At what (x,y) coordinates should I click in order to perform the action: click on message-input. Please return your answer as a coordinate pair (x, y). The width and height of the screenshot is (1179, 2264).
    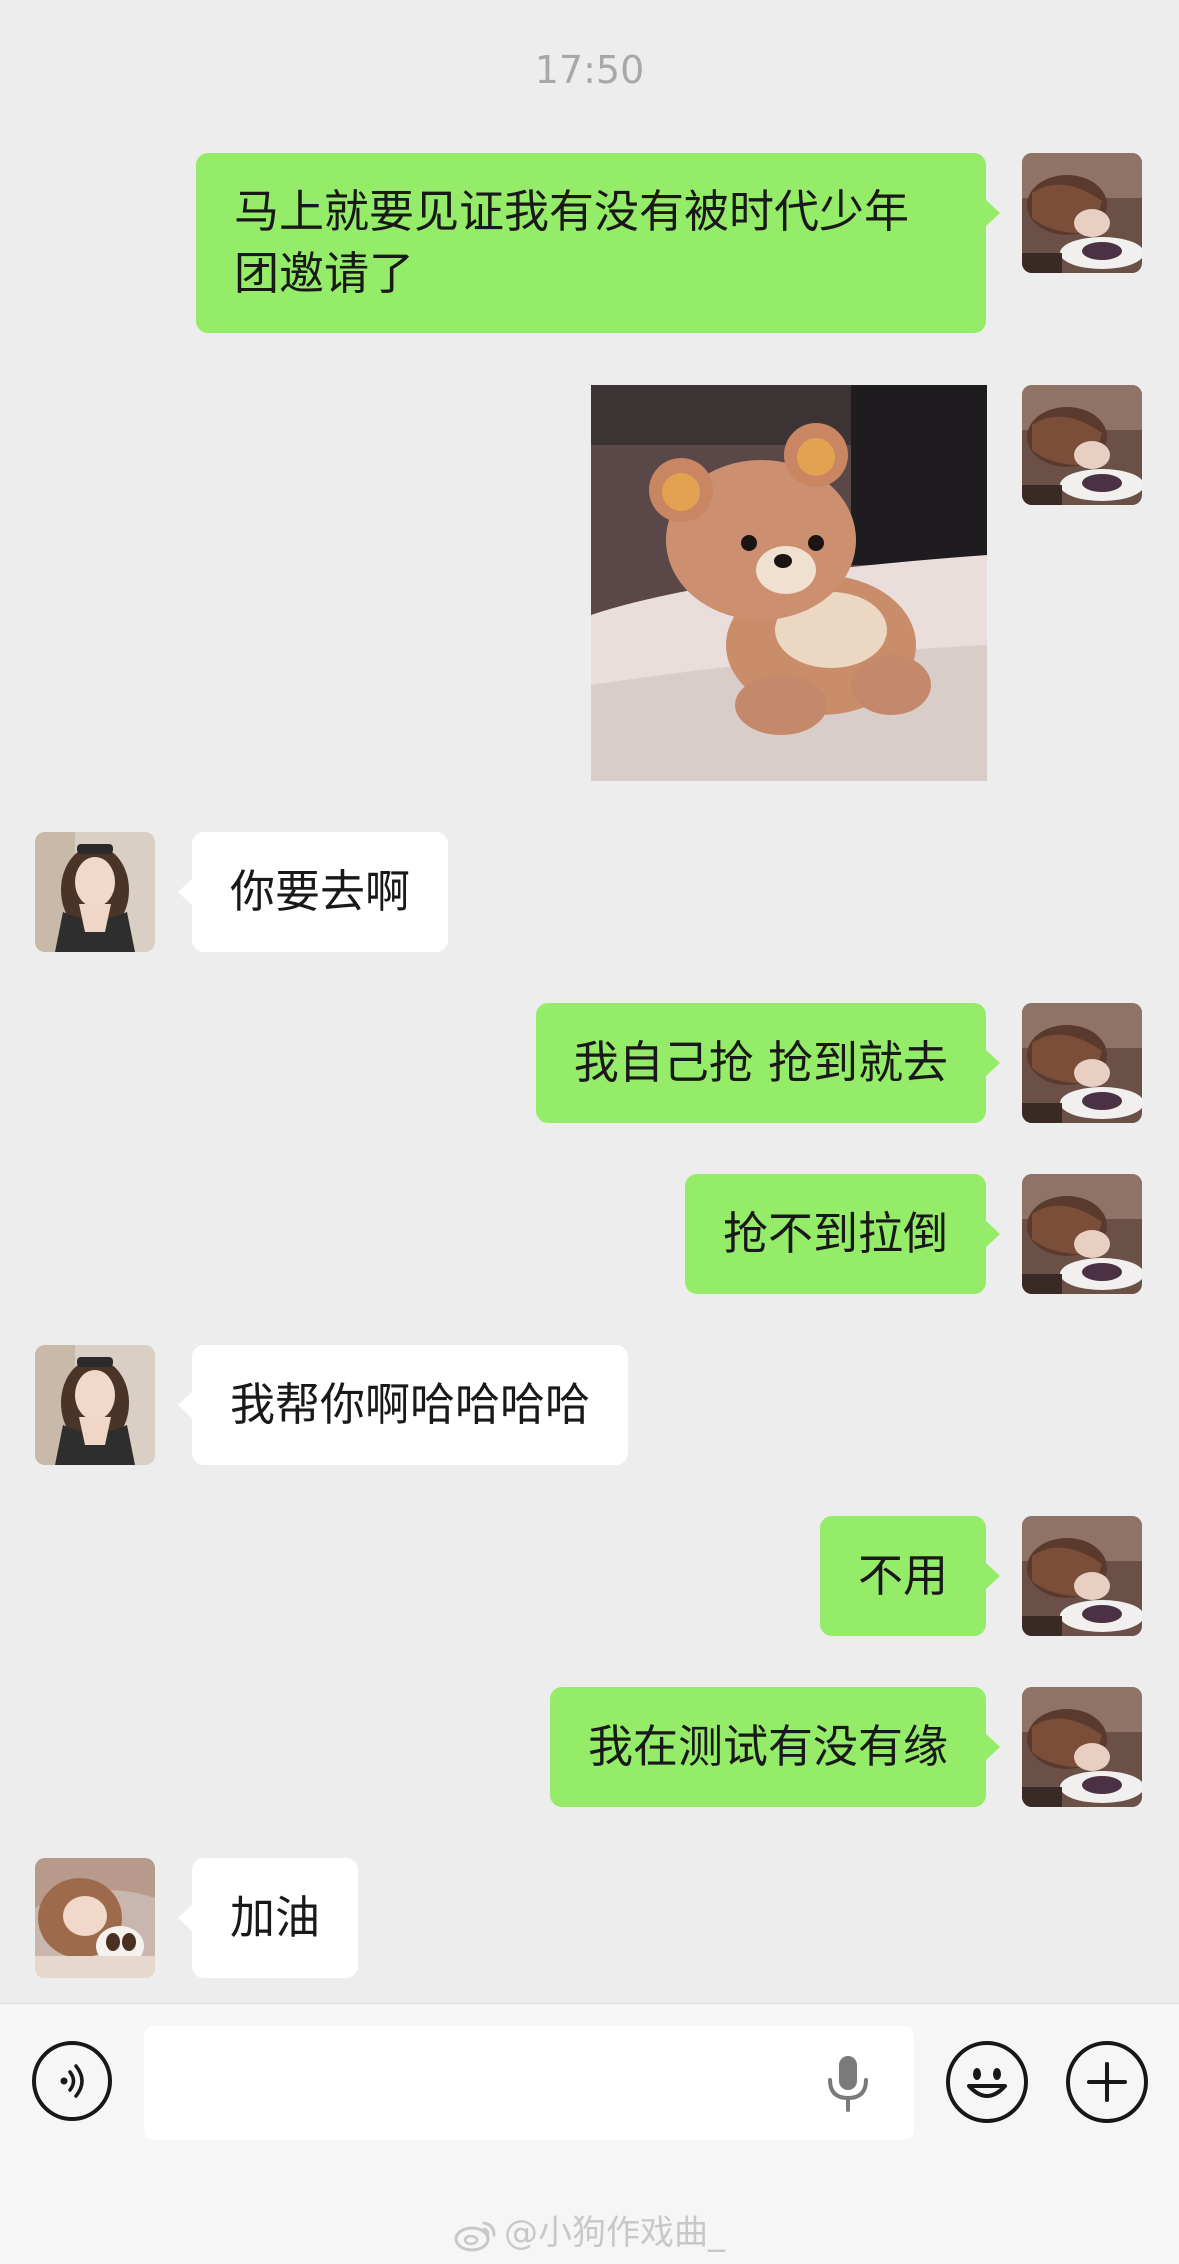
    Looking at the image, I should click on (529, 2083).